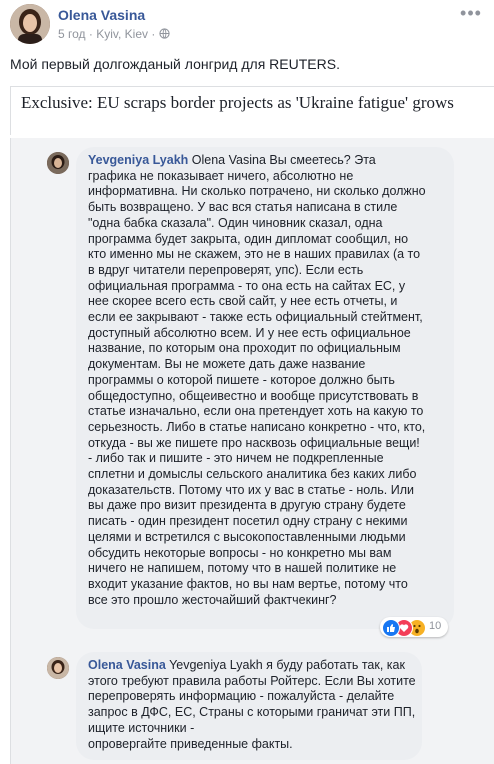 This screenshot has width=494, height=764. I want to click on author-avatar, so click(30, 24).